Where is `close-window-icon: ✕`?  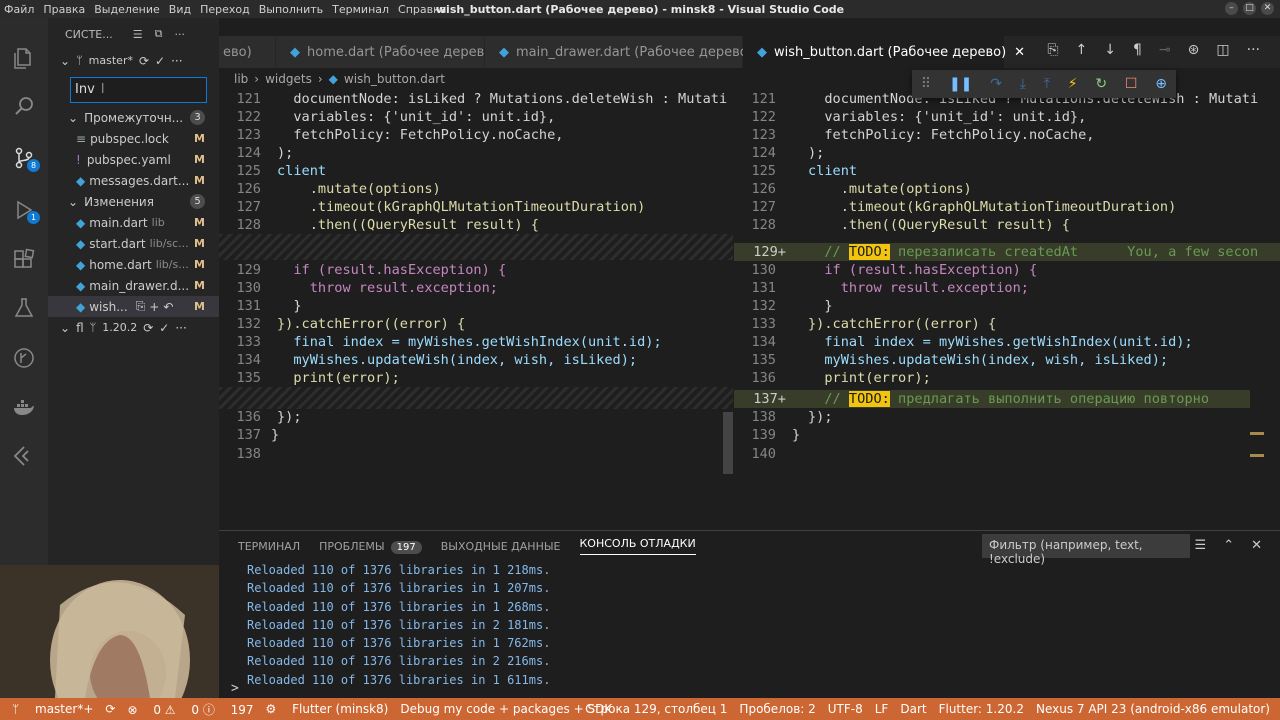
close-window-icon: ✕ is located at coordinates (1267, 8).